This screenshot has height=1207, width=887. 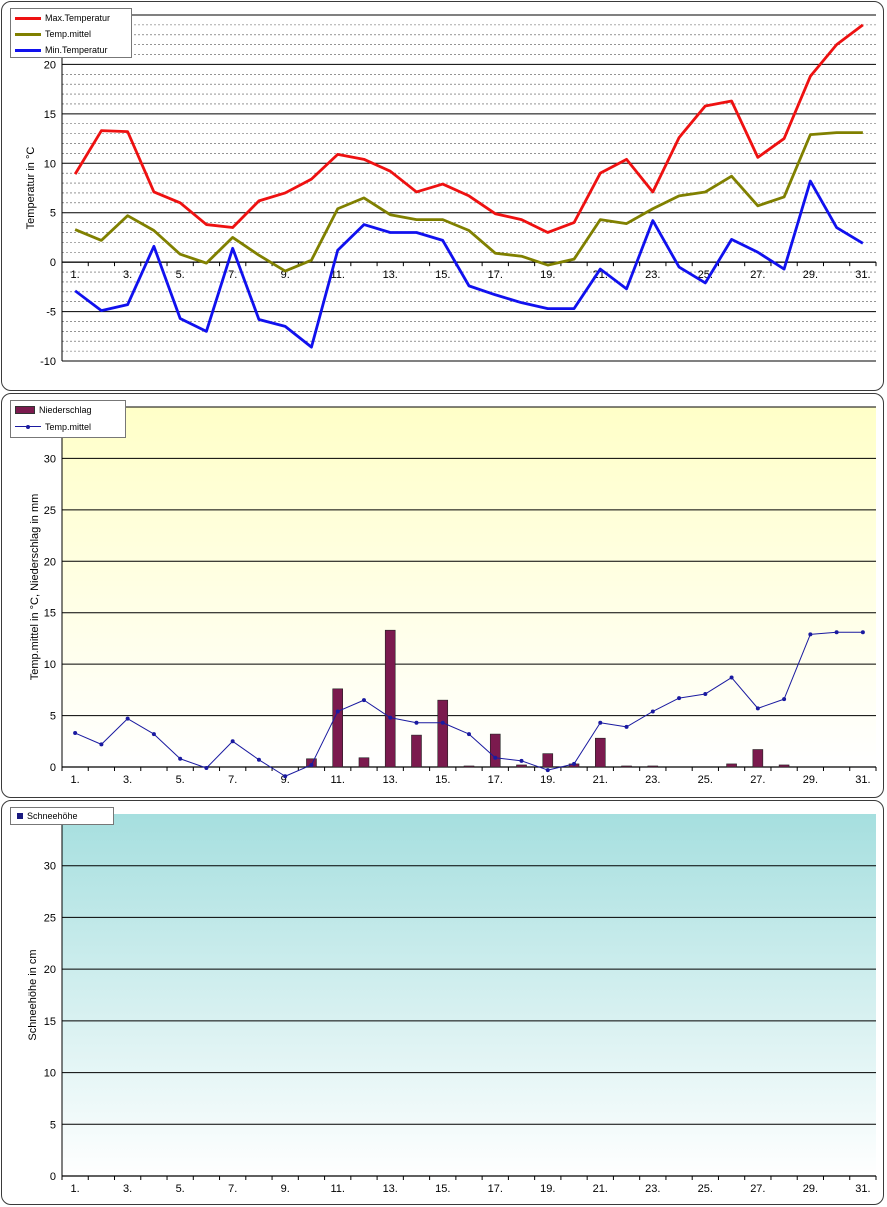 What do you see at coordinates (35, 587) in the screenshot?
I see `y-axis-title: Temp.mittel in °C, Niederschlag in mm` at bounding box center [35, 587].